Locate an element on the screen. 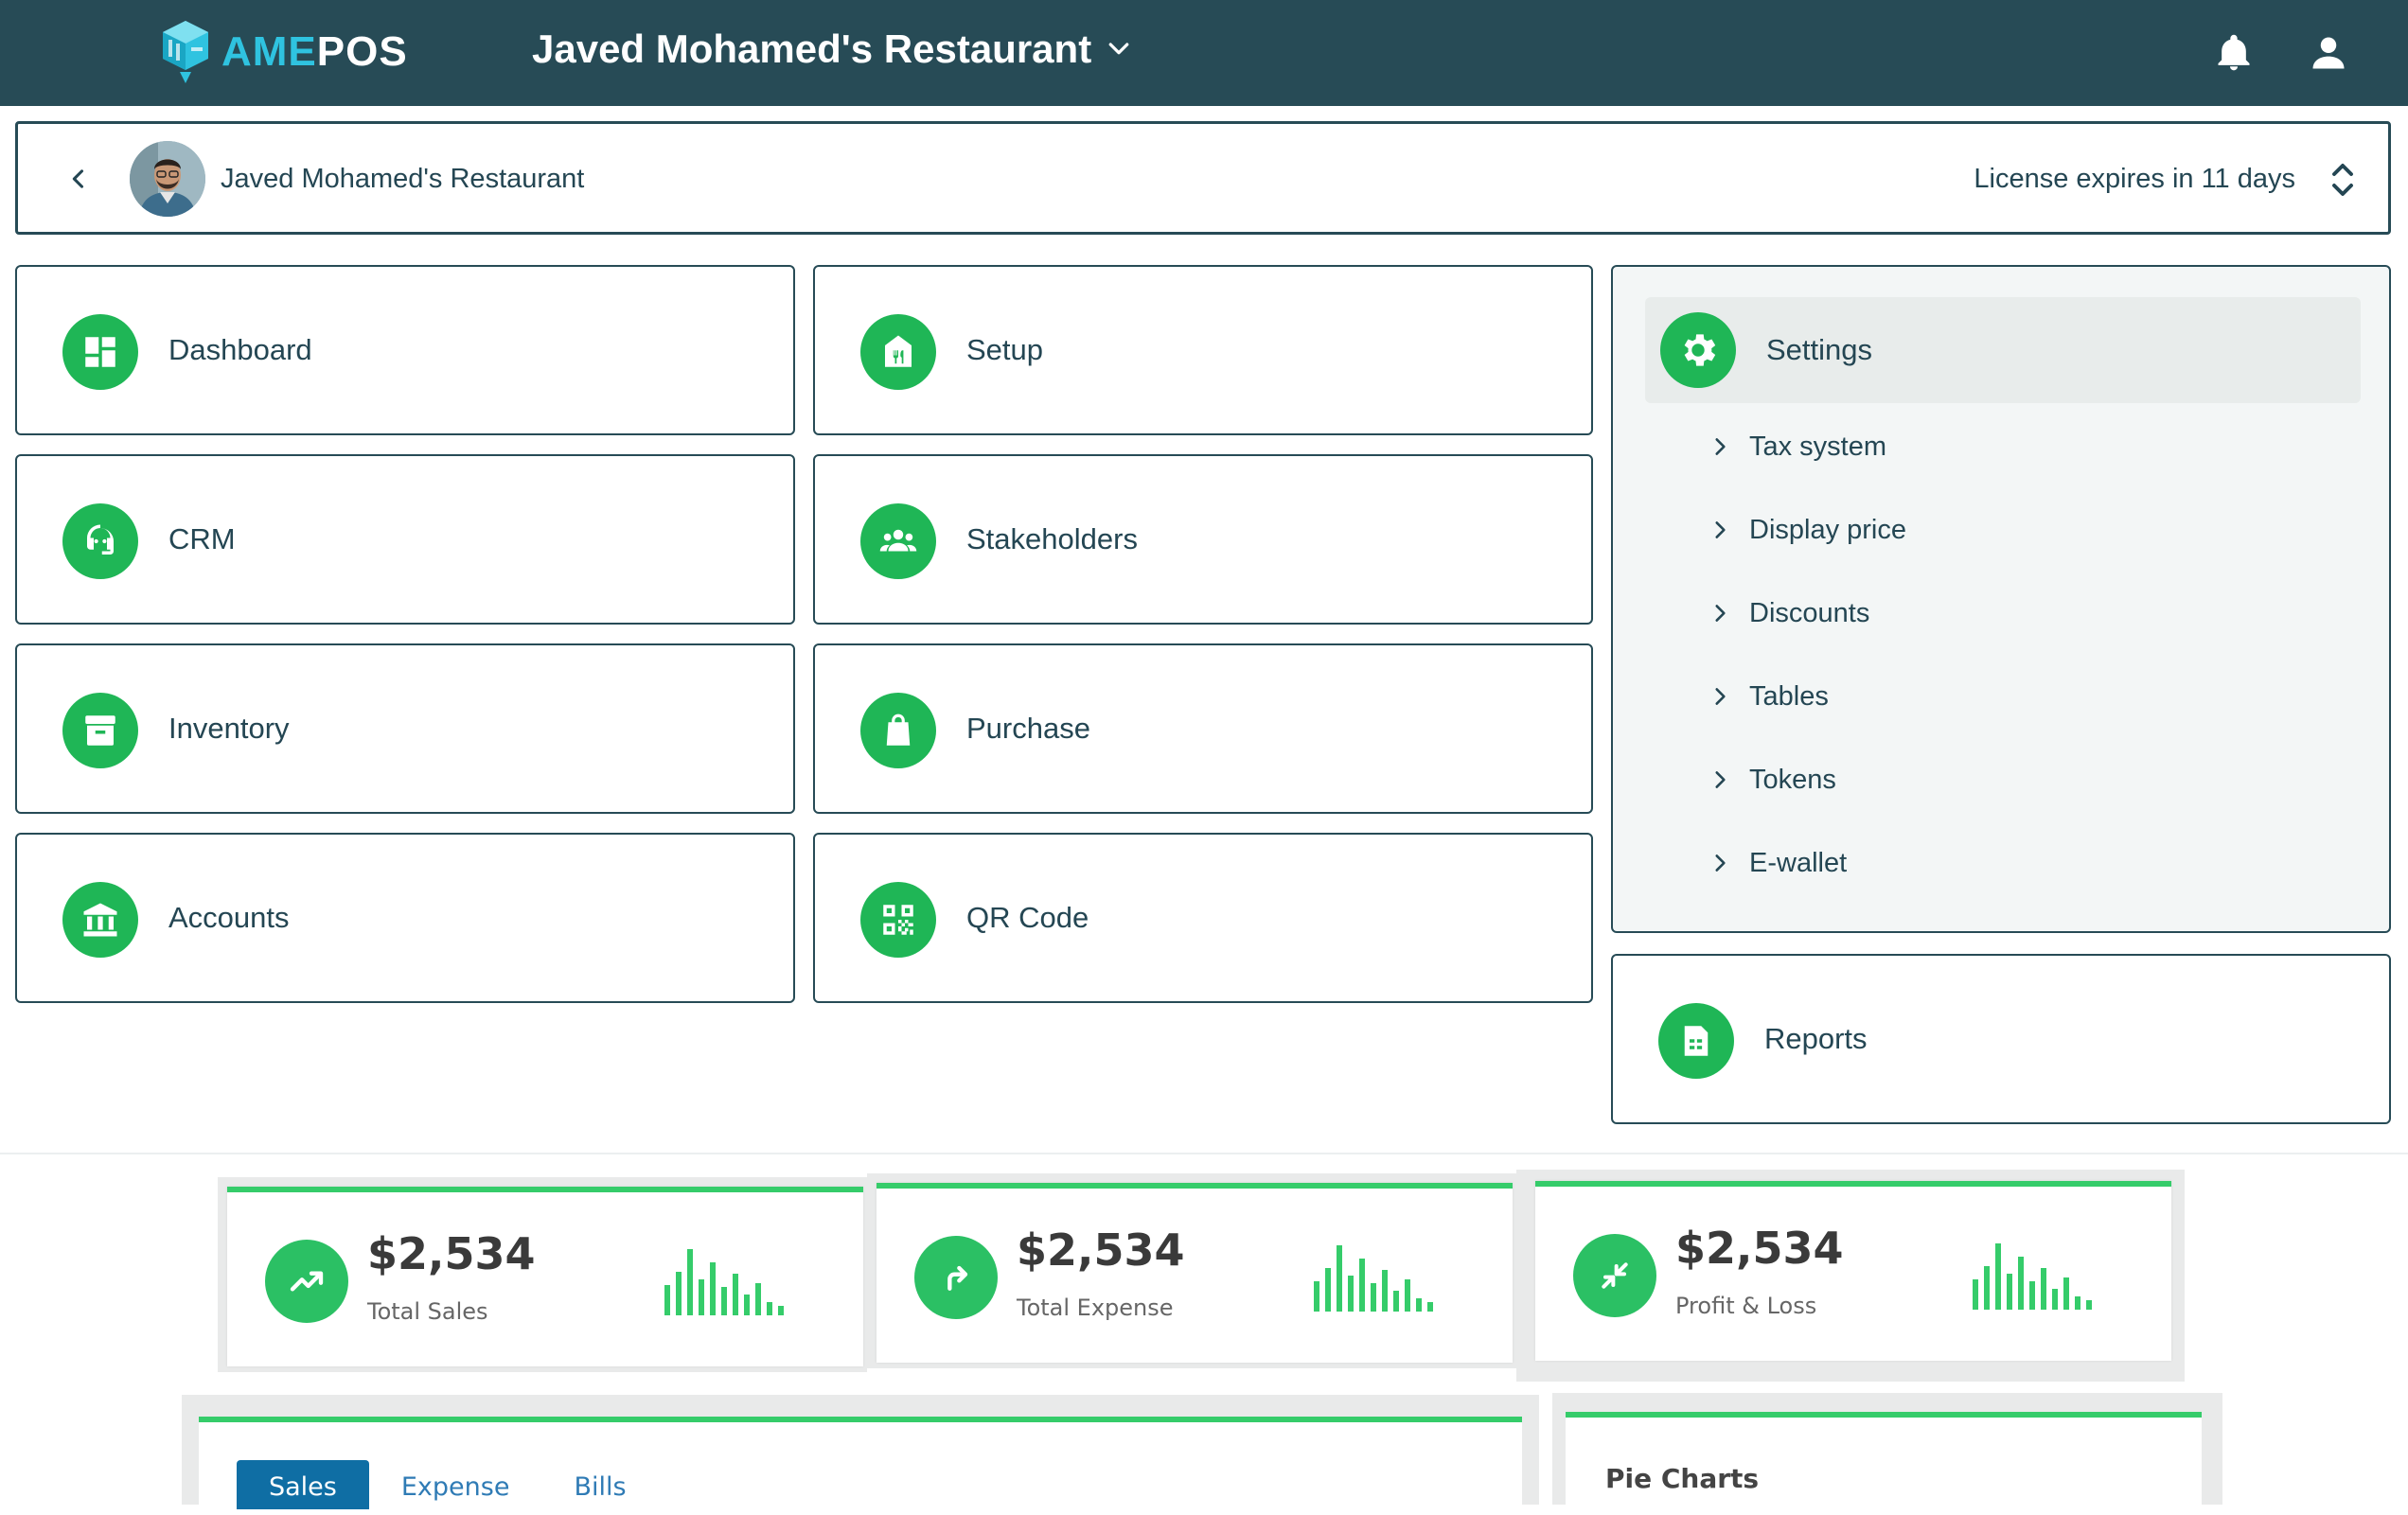 The height and width of the screenshot is (1515, 2408). purchase-icon-circle is located at coordinates (898, 730).